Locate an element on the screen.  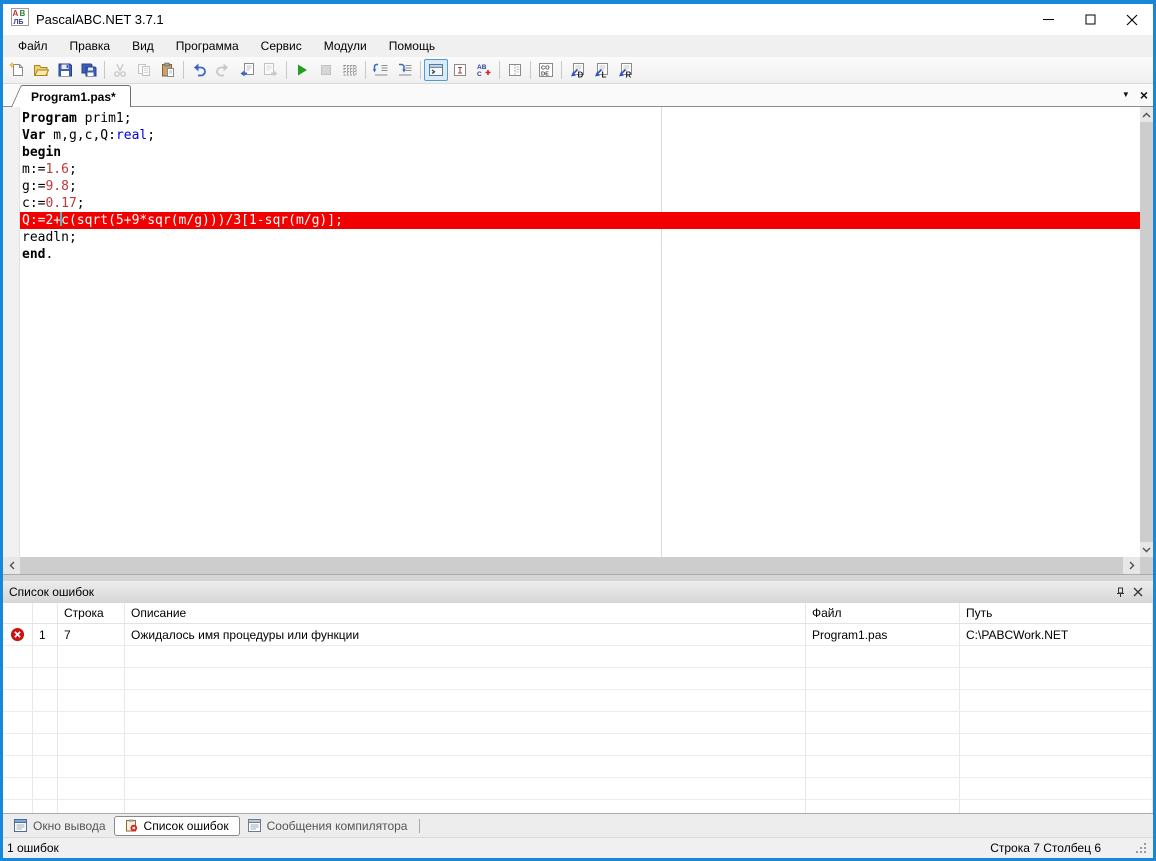
save-file-button is located at coordinates (65, 70).